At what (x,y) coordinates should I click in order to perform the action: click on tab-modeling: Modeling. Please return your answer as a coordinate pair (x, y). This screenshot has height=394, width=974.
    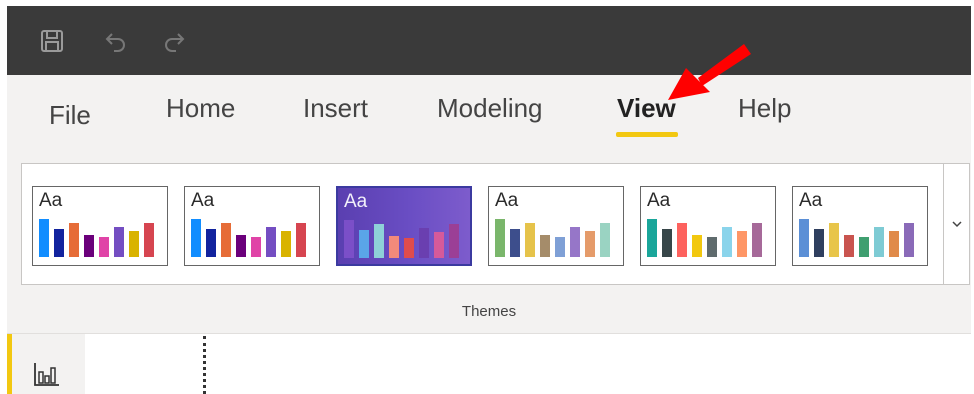
    Looking at the image, I should click on (490, 108).